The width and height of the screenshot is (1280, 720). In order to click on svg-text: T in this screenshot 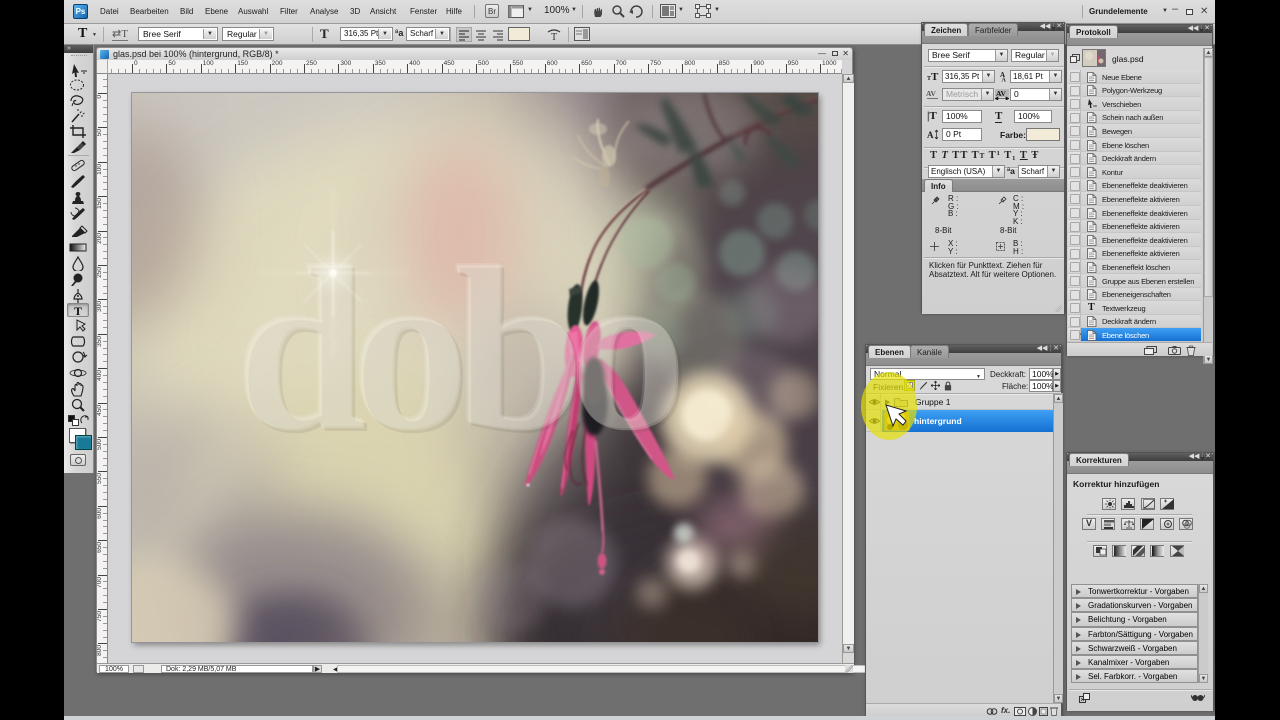, I will do `click(554, 37)`.